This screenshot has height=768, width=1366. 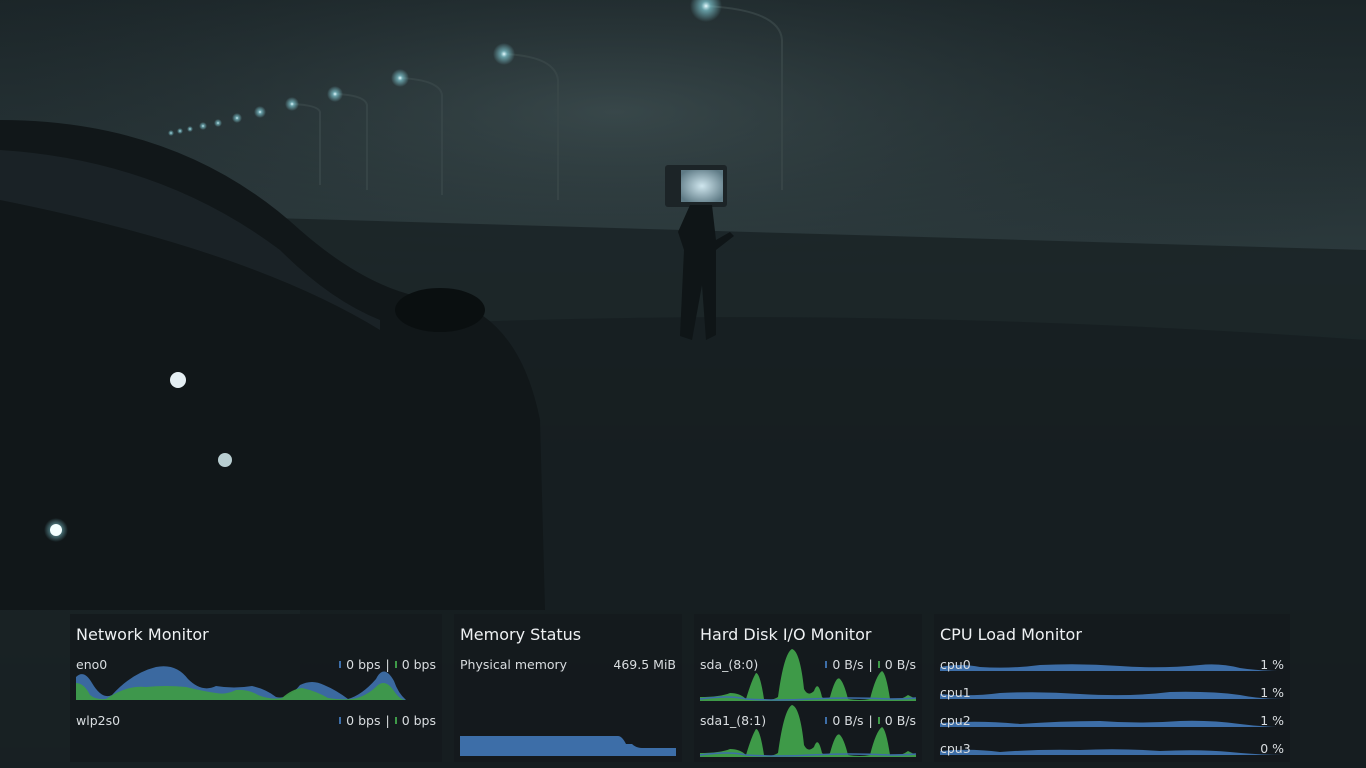 I want to click on cpu-core-name-cpu1: cpu1, so click(x=955, y=692).